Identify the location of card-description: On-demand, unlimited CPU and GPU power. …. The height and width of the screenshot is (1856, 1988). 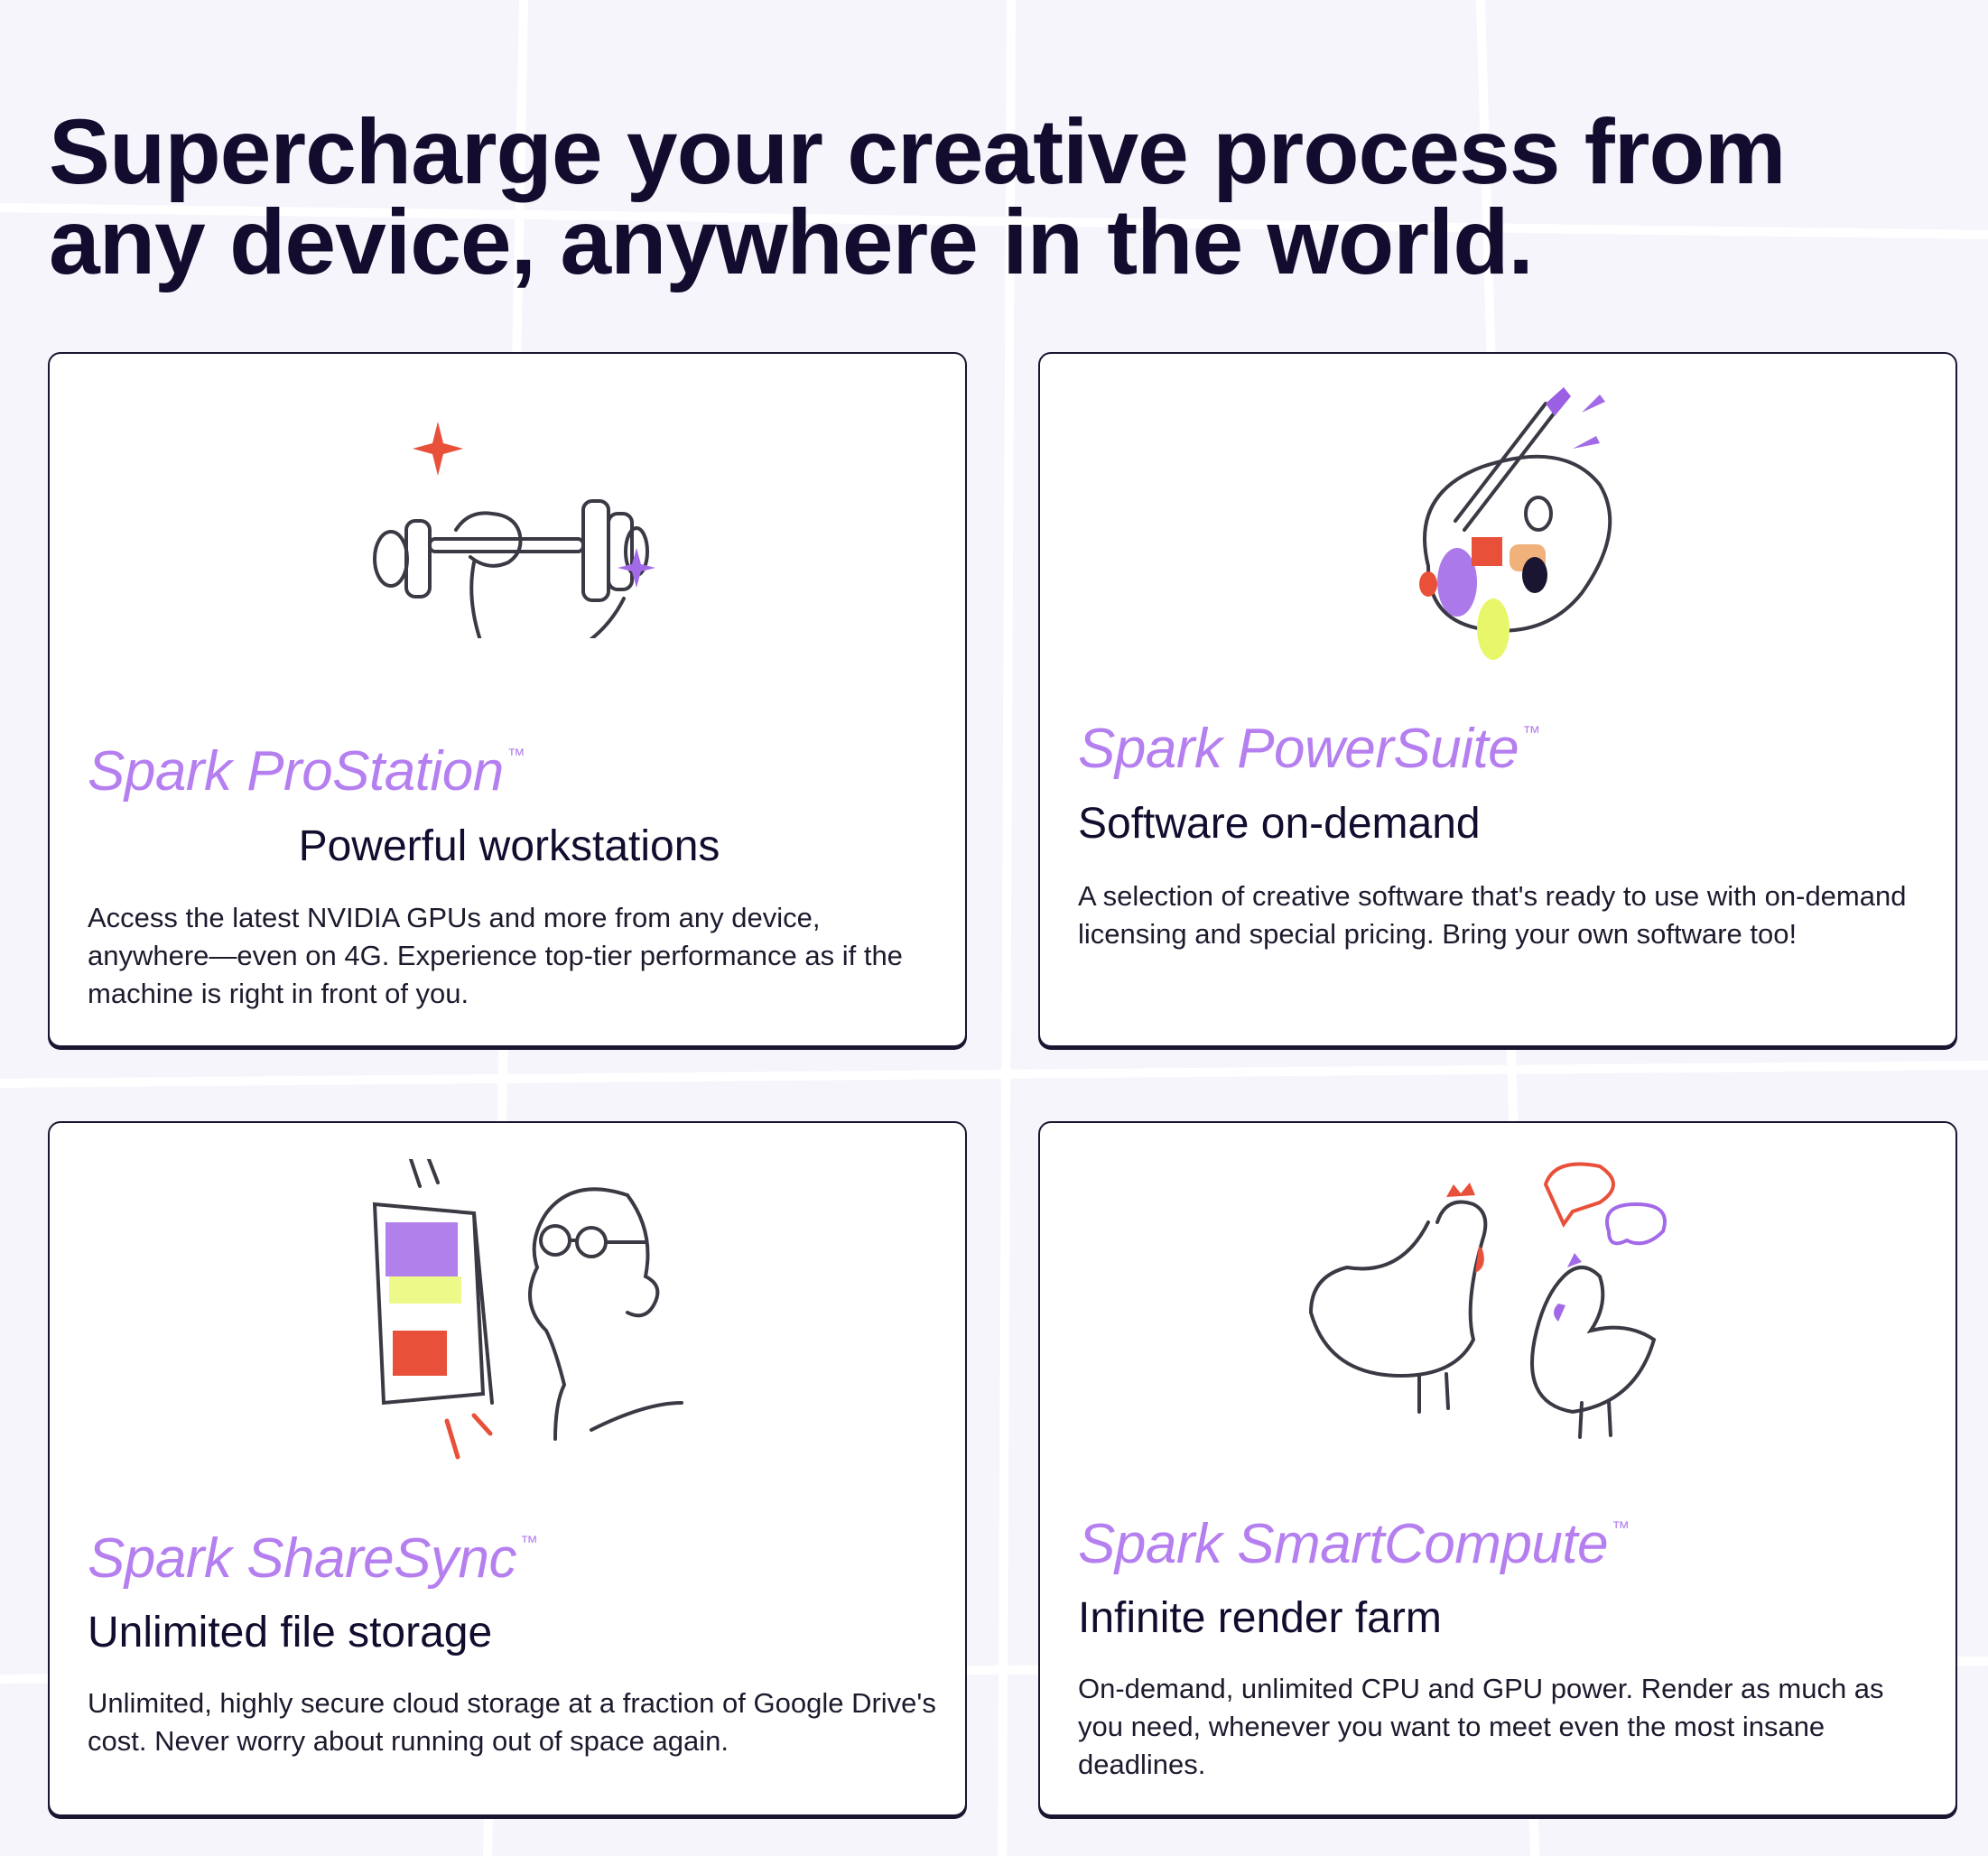
(1481, 1727).